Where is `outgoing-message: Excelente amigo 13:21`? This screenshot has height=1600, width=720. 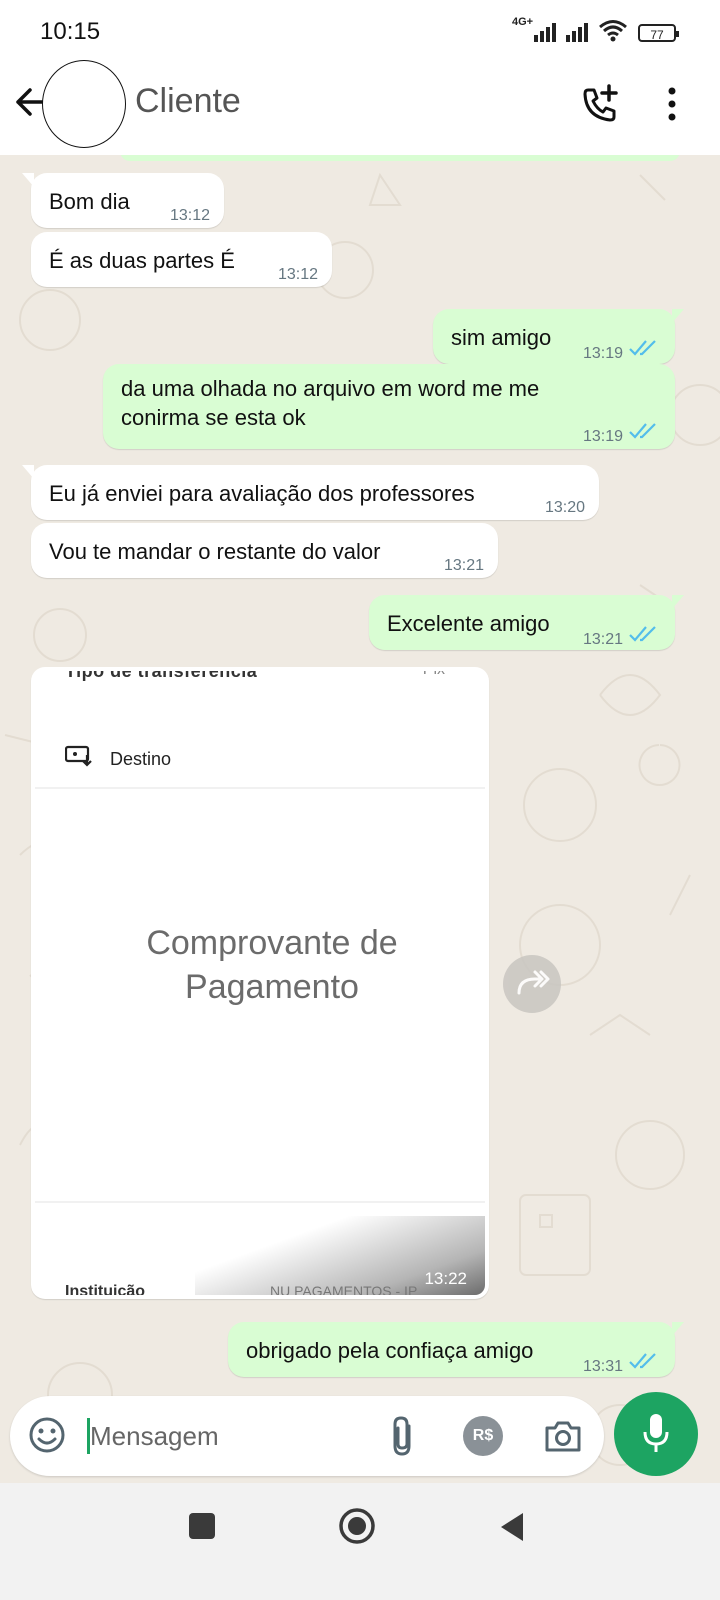
outgoing-message: Excelente amigo 13:21 is located at coordinates (526, 622).